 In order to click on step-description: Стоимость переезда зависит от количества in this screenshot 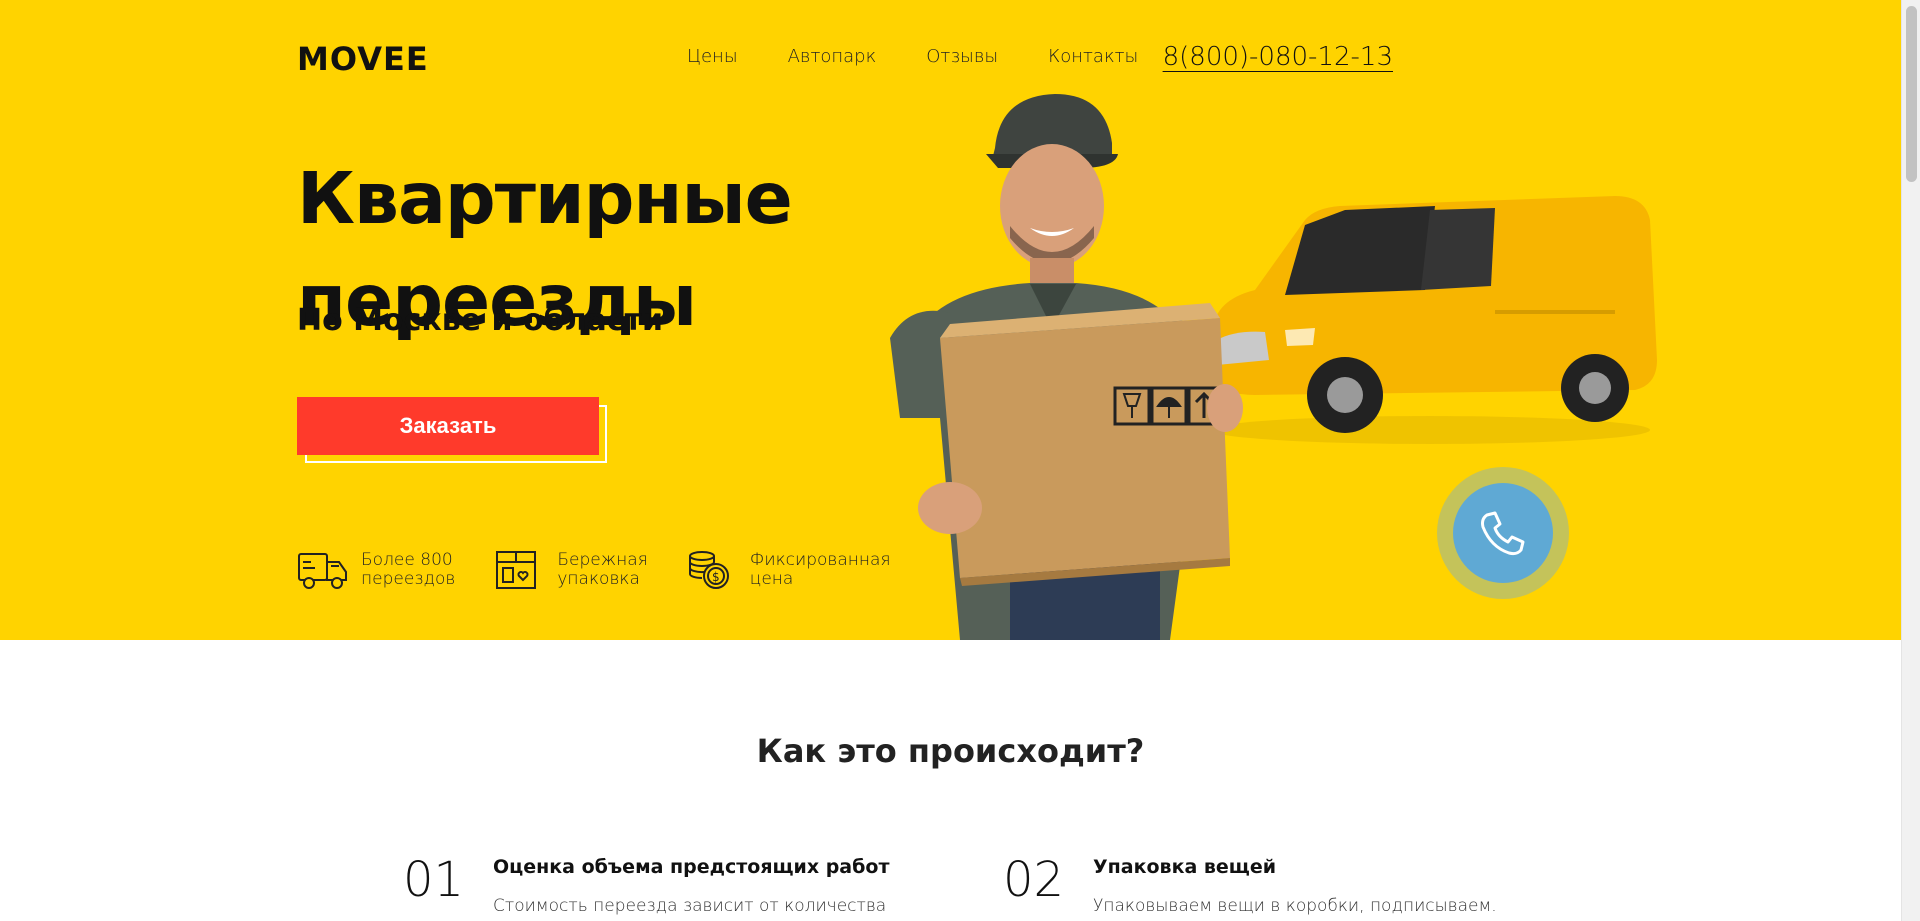, I will do `click(690, 906)`.